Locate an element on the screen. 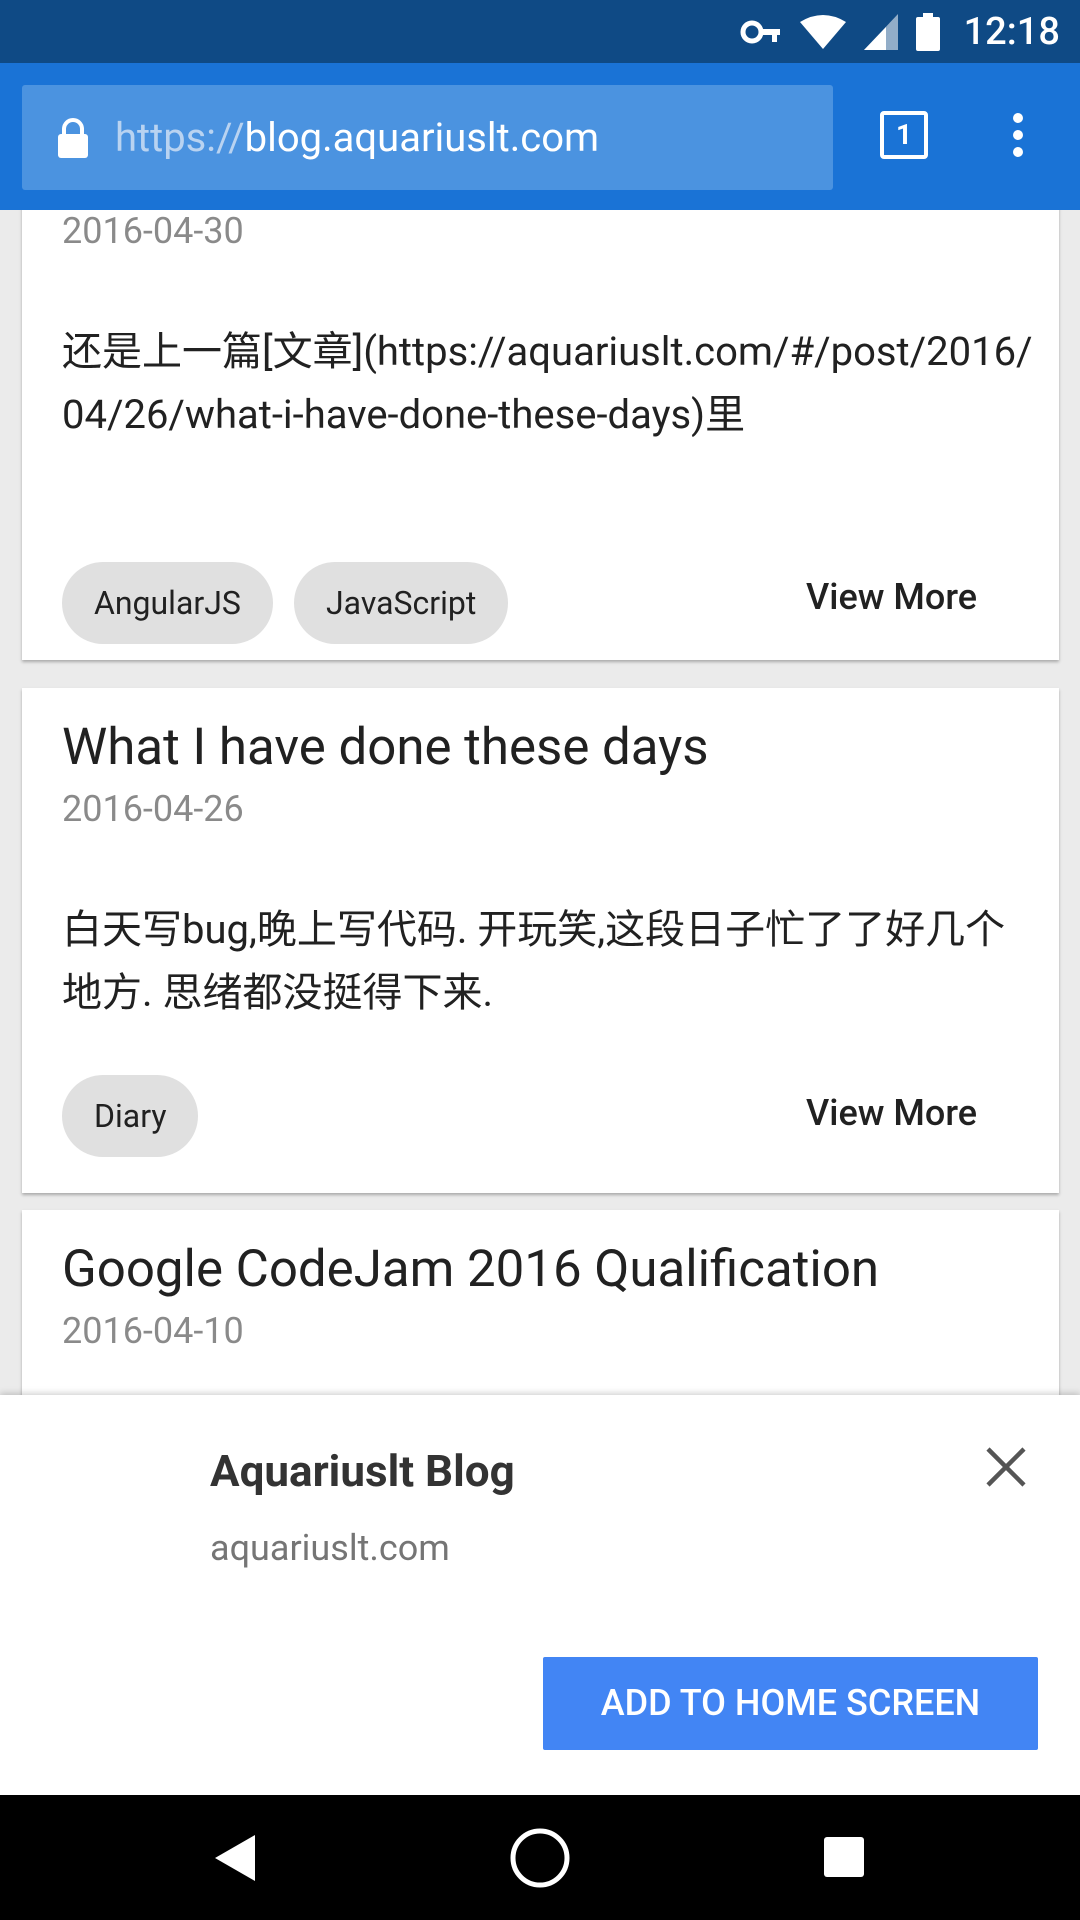 The height and width of the screenshot is (1920, 1080). tag-diary: Diary is located at coordinates (130, 1116).